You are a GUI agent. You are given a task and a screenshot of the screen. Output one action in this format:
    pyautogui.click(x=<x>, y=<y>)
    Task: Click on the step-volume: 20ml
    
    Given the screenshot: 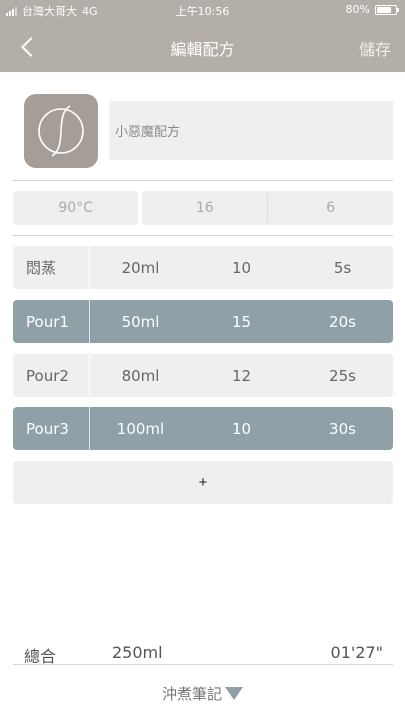 What is the action you would take?
    pyautogui.click(x=140, y=267)
    